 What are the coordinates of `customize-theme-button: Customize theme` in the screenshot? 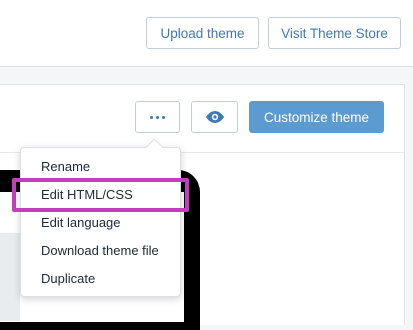 It's located at (316, 117).